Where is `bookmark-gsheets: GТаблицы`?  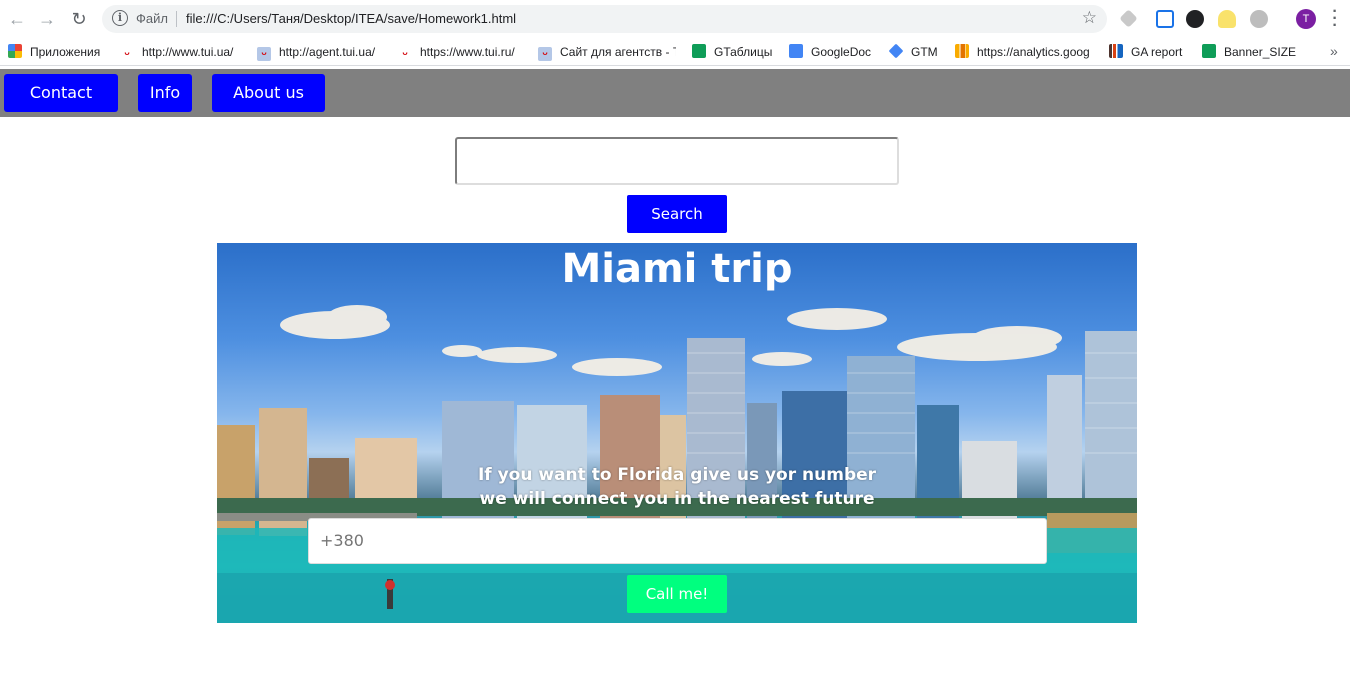
bookmark-gsheets: GТаблицы is located at coordinates (732, 52).